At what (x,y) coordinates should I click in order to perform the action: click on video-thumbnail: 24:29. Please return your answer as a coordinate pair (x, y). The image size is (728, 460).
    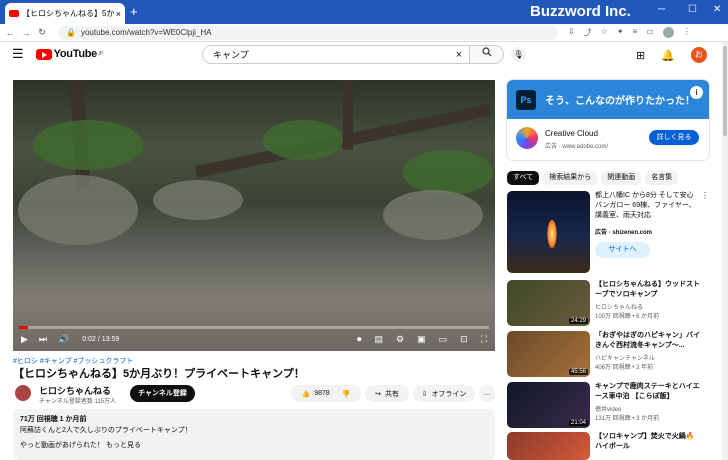
    Looking at the image, I should click on (548, 303).